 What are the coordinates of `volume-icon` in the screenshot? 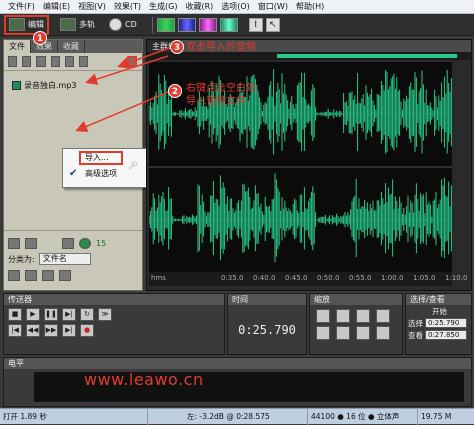 It's located at (68, 243).